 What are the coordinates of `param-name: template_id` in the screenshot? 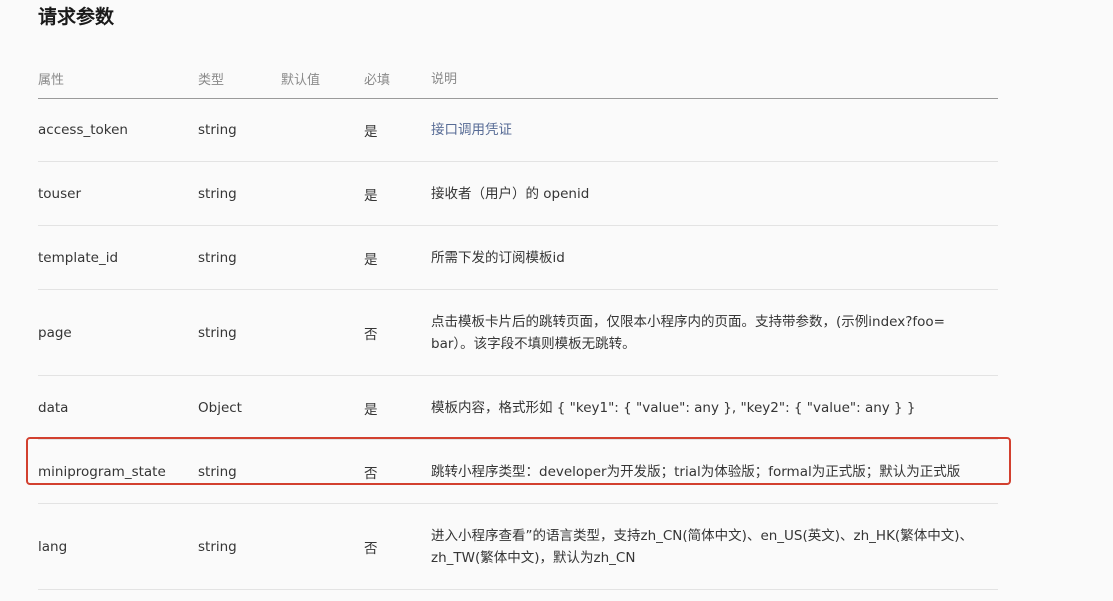 It's located at (78, 257).